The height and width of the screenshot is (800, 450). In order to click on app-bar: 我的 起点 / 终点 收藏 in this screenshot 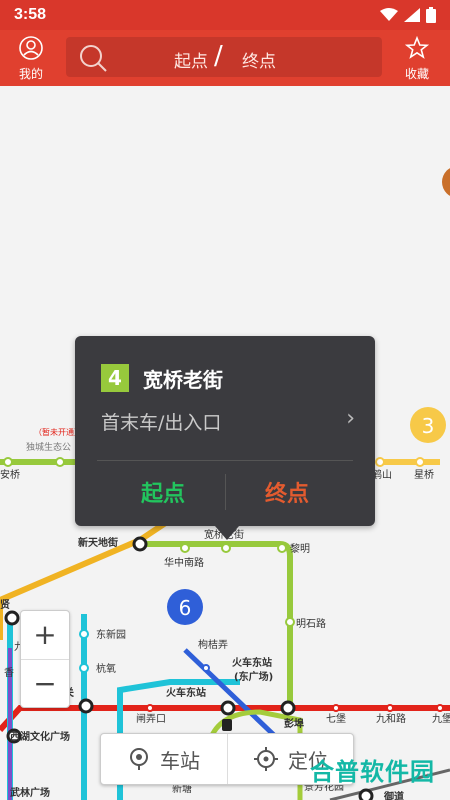, I will do `click(225, 58)`.